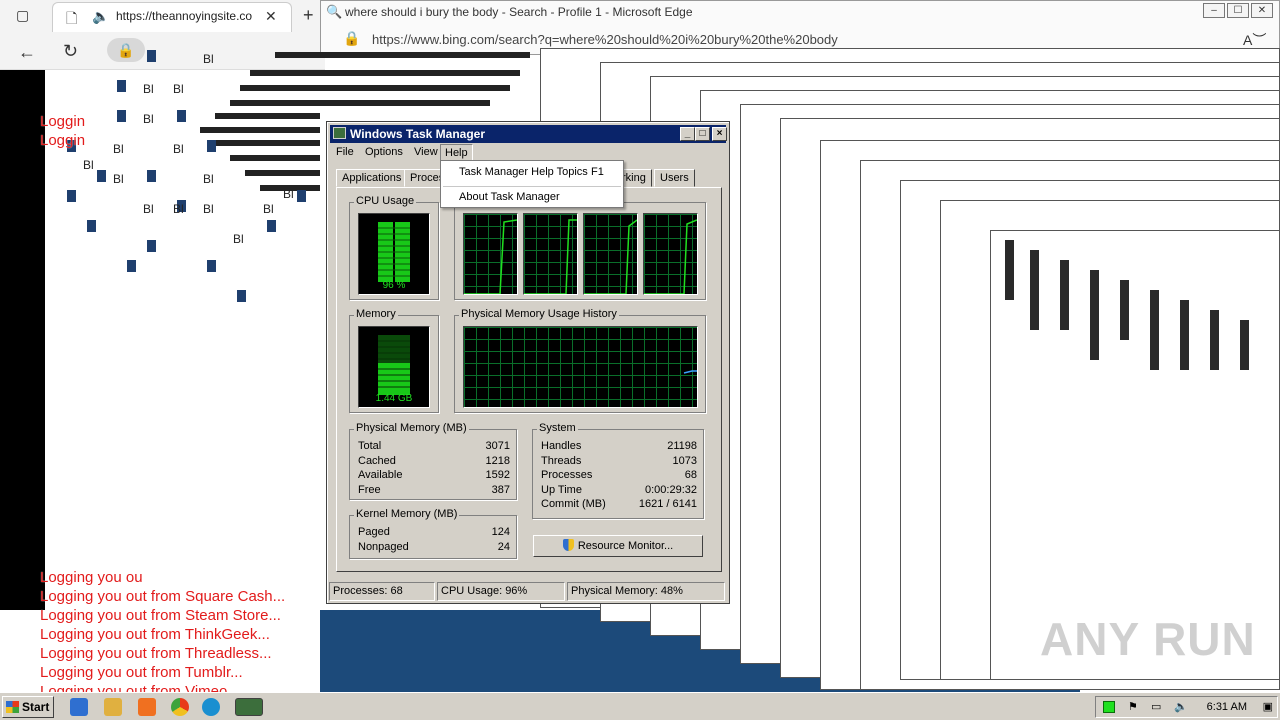 The height and width of the screenshot is (720, 1280). What do you see at coordinates (580, 367) in the screenshot?
I see `phys-memory-history-graph` at bounding box center [580, 367].